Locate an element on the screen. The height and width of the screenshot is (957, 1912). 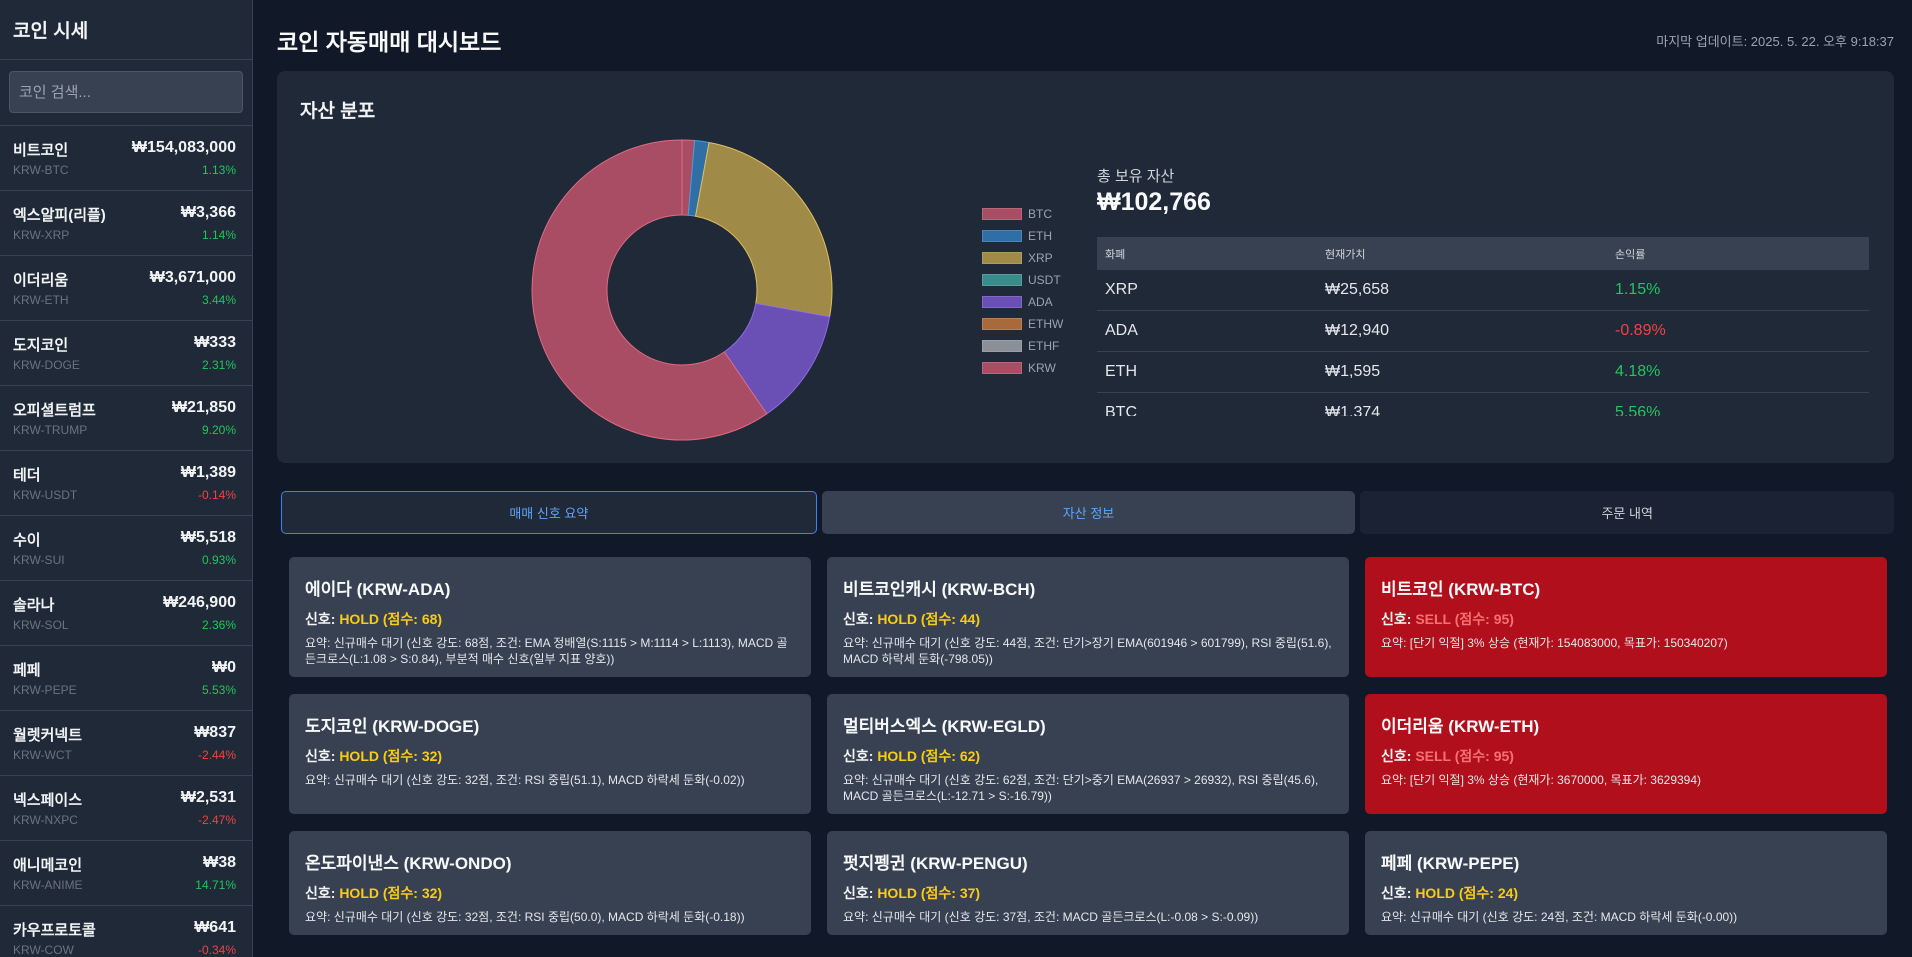
signal-value: HOLD (점수: 24) is located at coordinates (1467, 893).